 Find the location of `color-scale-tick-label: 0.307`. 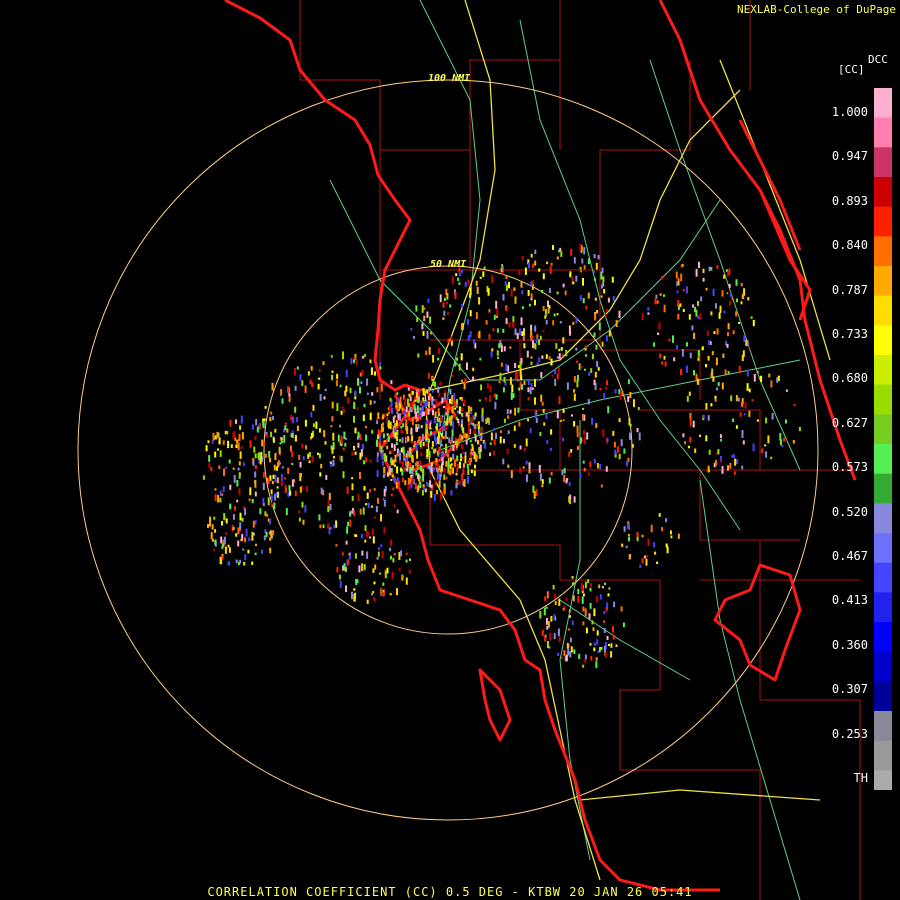

color-scale-tick-label: 0.307 is located at coordinates (849, 689).